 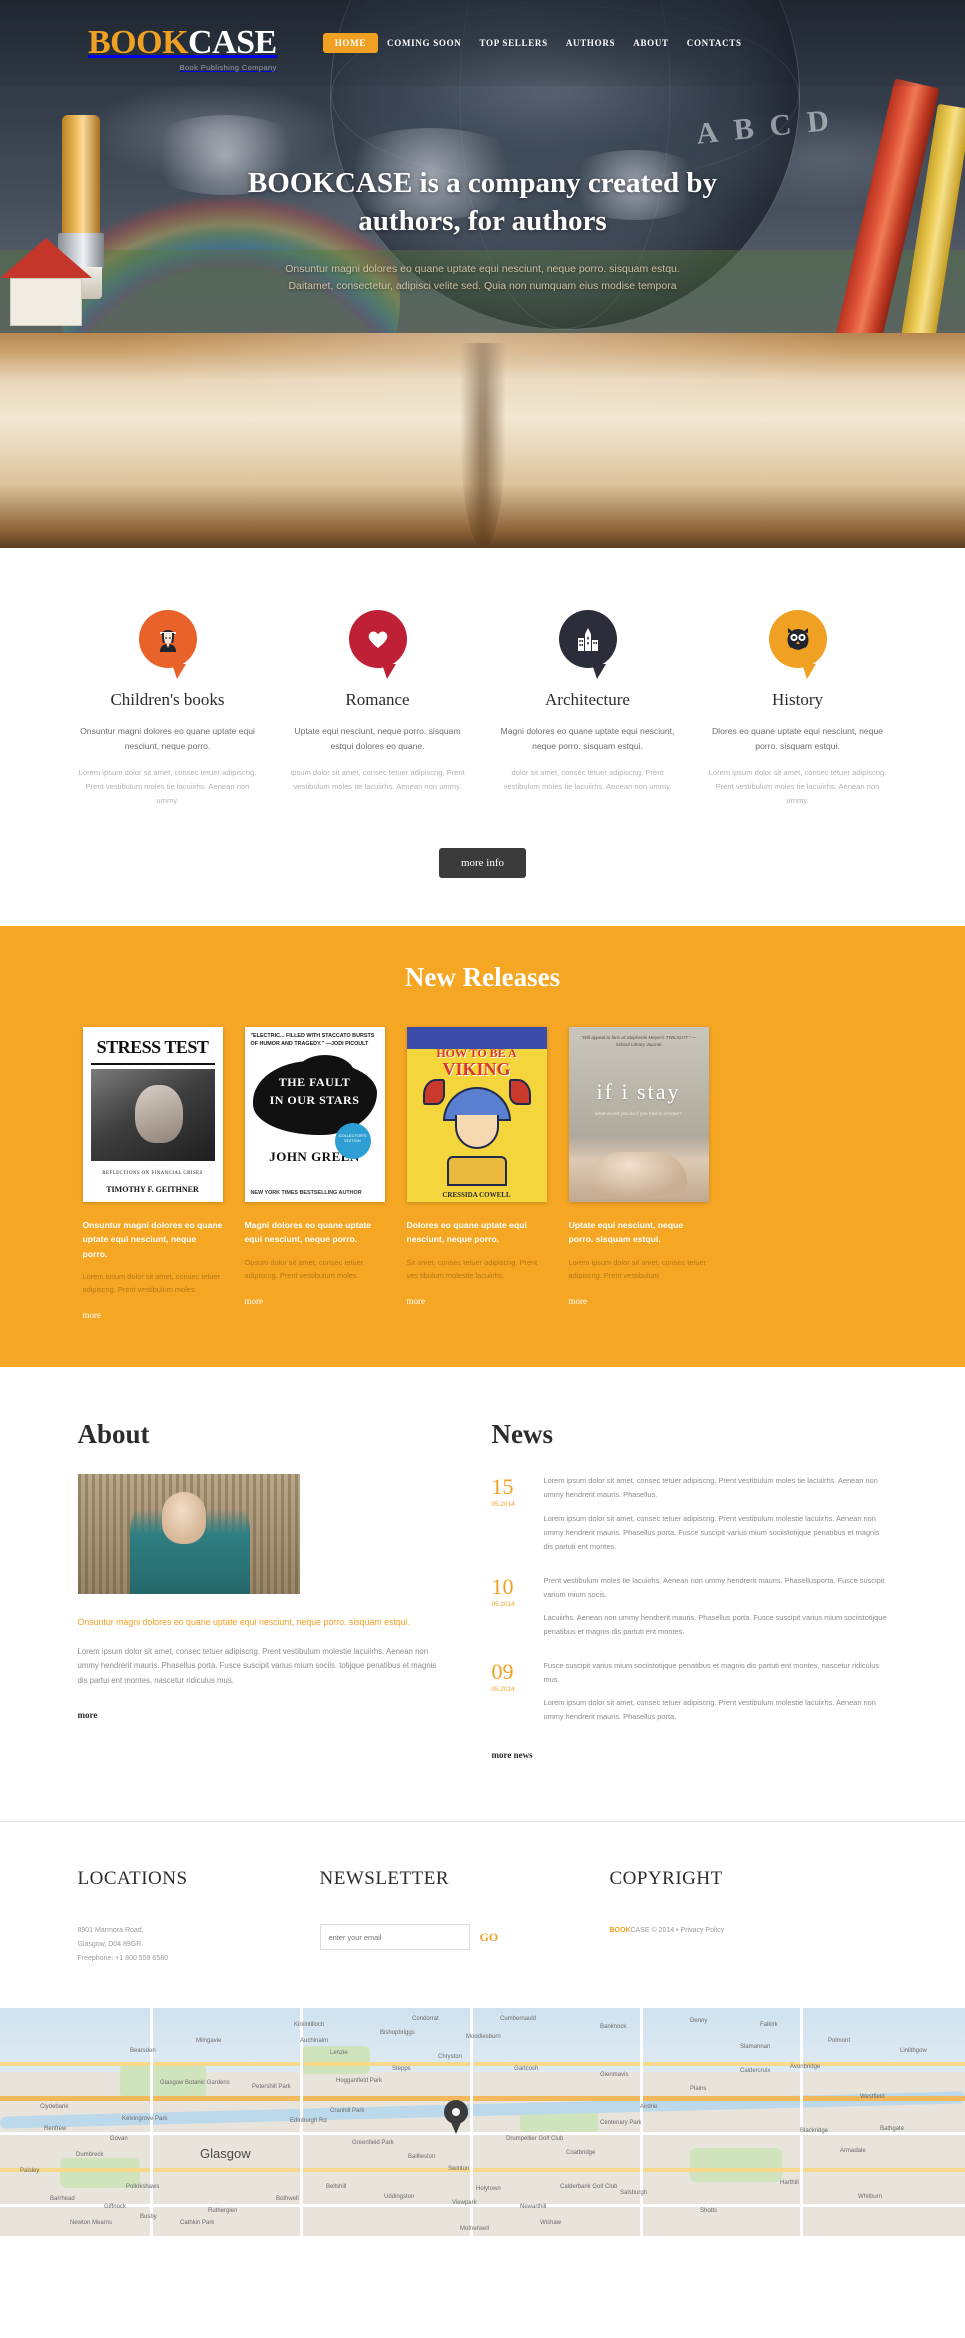 I want to click on more-info-button: more info, so click(x=482, y=863).